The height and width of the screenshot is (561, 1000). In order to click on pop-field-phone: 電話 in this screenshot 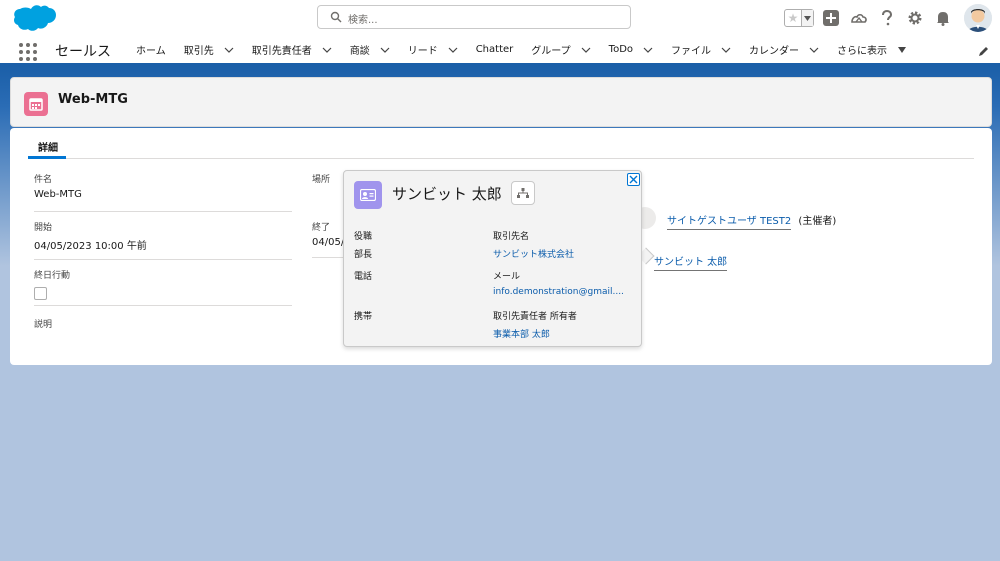, I will do `click(363, 275)`.